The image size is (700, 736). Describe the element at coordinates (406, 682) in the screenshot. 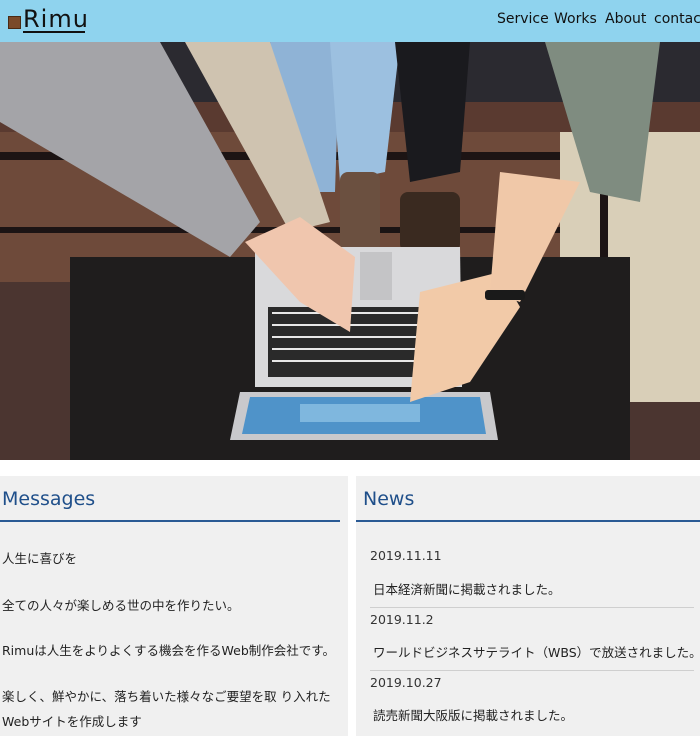

I see `news-date: 2019.10.27` at that location.